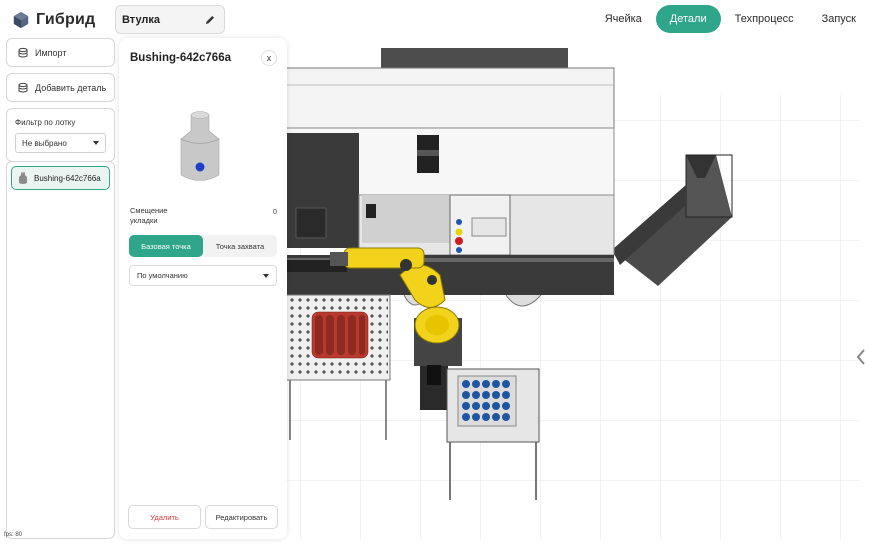 This screenshot has height=545, width=870. What do you see at coordinates (60, 350) in the screenshot?
I see `parts-list: Bushing-642c766a` at bounding box center [60, 350].